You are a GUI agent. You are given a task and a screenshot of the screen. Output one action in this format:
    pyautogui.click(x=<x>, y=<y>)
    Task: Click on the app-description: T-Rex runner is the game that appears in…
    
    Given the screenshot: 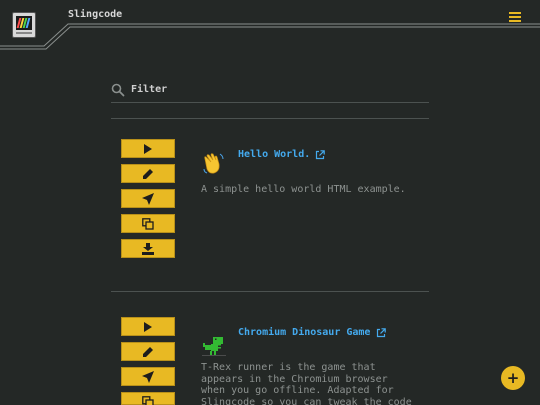 What is the action you would take?
    pyautogui.click(x=306, y=383)
    